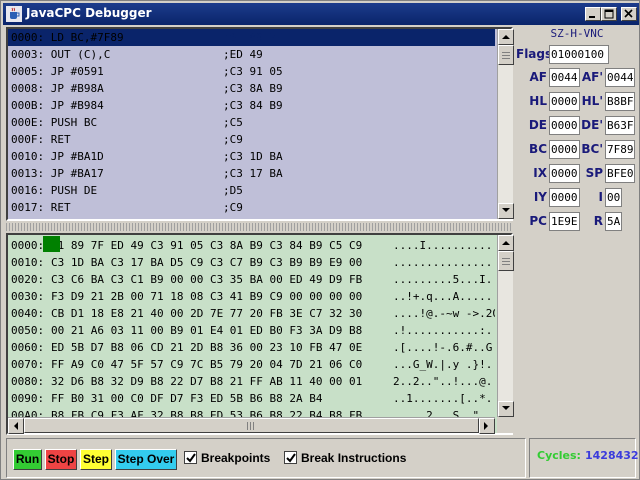  Describe the element at coordinates (579, 54) in the screenshot. I see `flags-field: 01000100` at that location.